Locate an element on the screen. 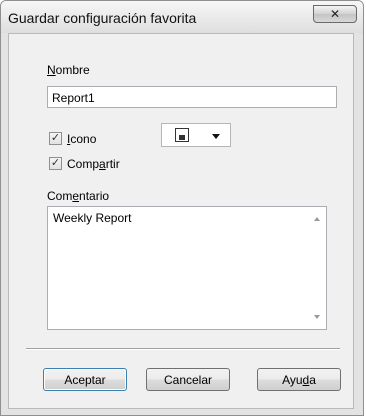  comment-scrollbar is located at coordinates (317, 268).